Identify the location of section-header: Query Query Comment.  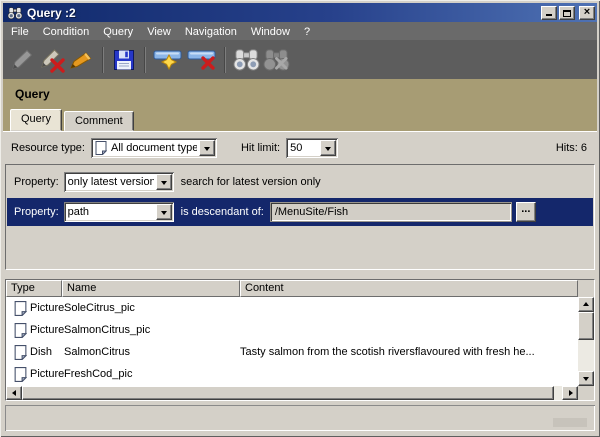
(300, 105).